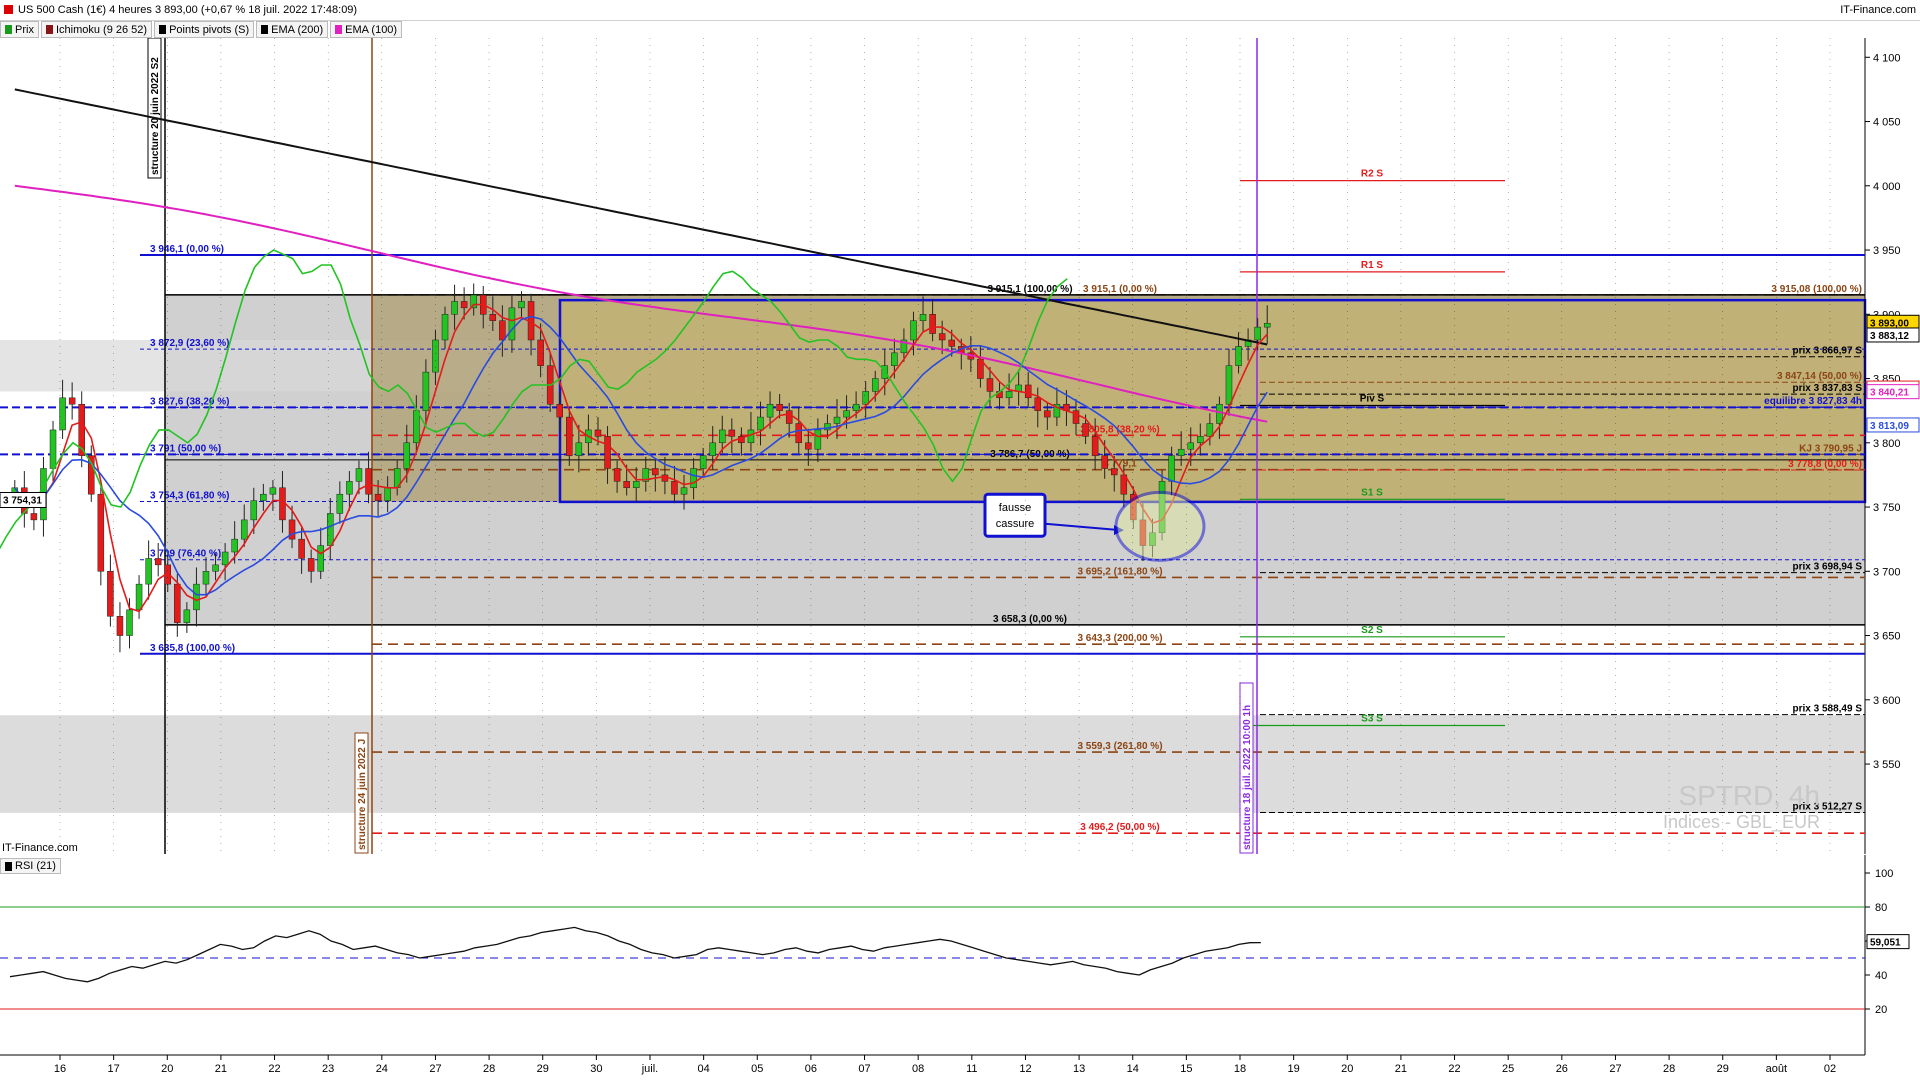  What do you see at coordinates (187, 249) in the screenshot?
I see `level-label: 3 946,1 (0,00 %)` at bounding box center [187, 249].